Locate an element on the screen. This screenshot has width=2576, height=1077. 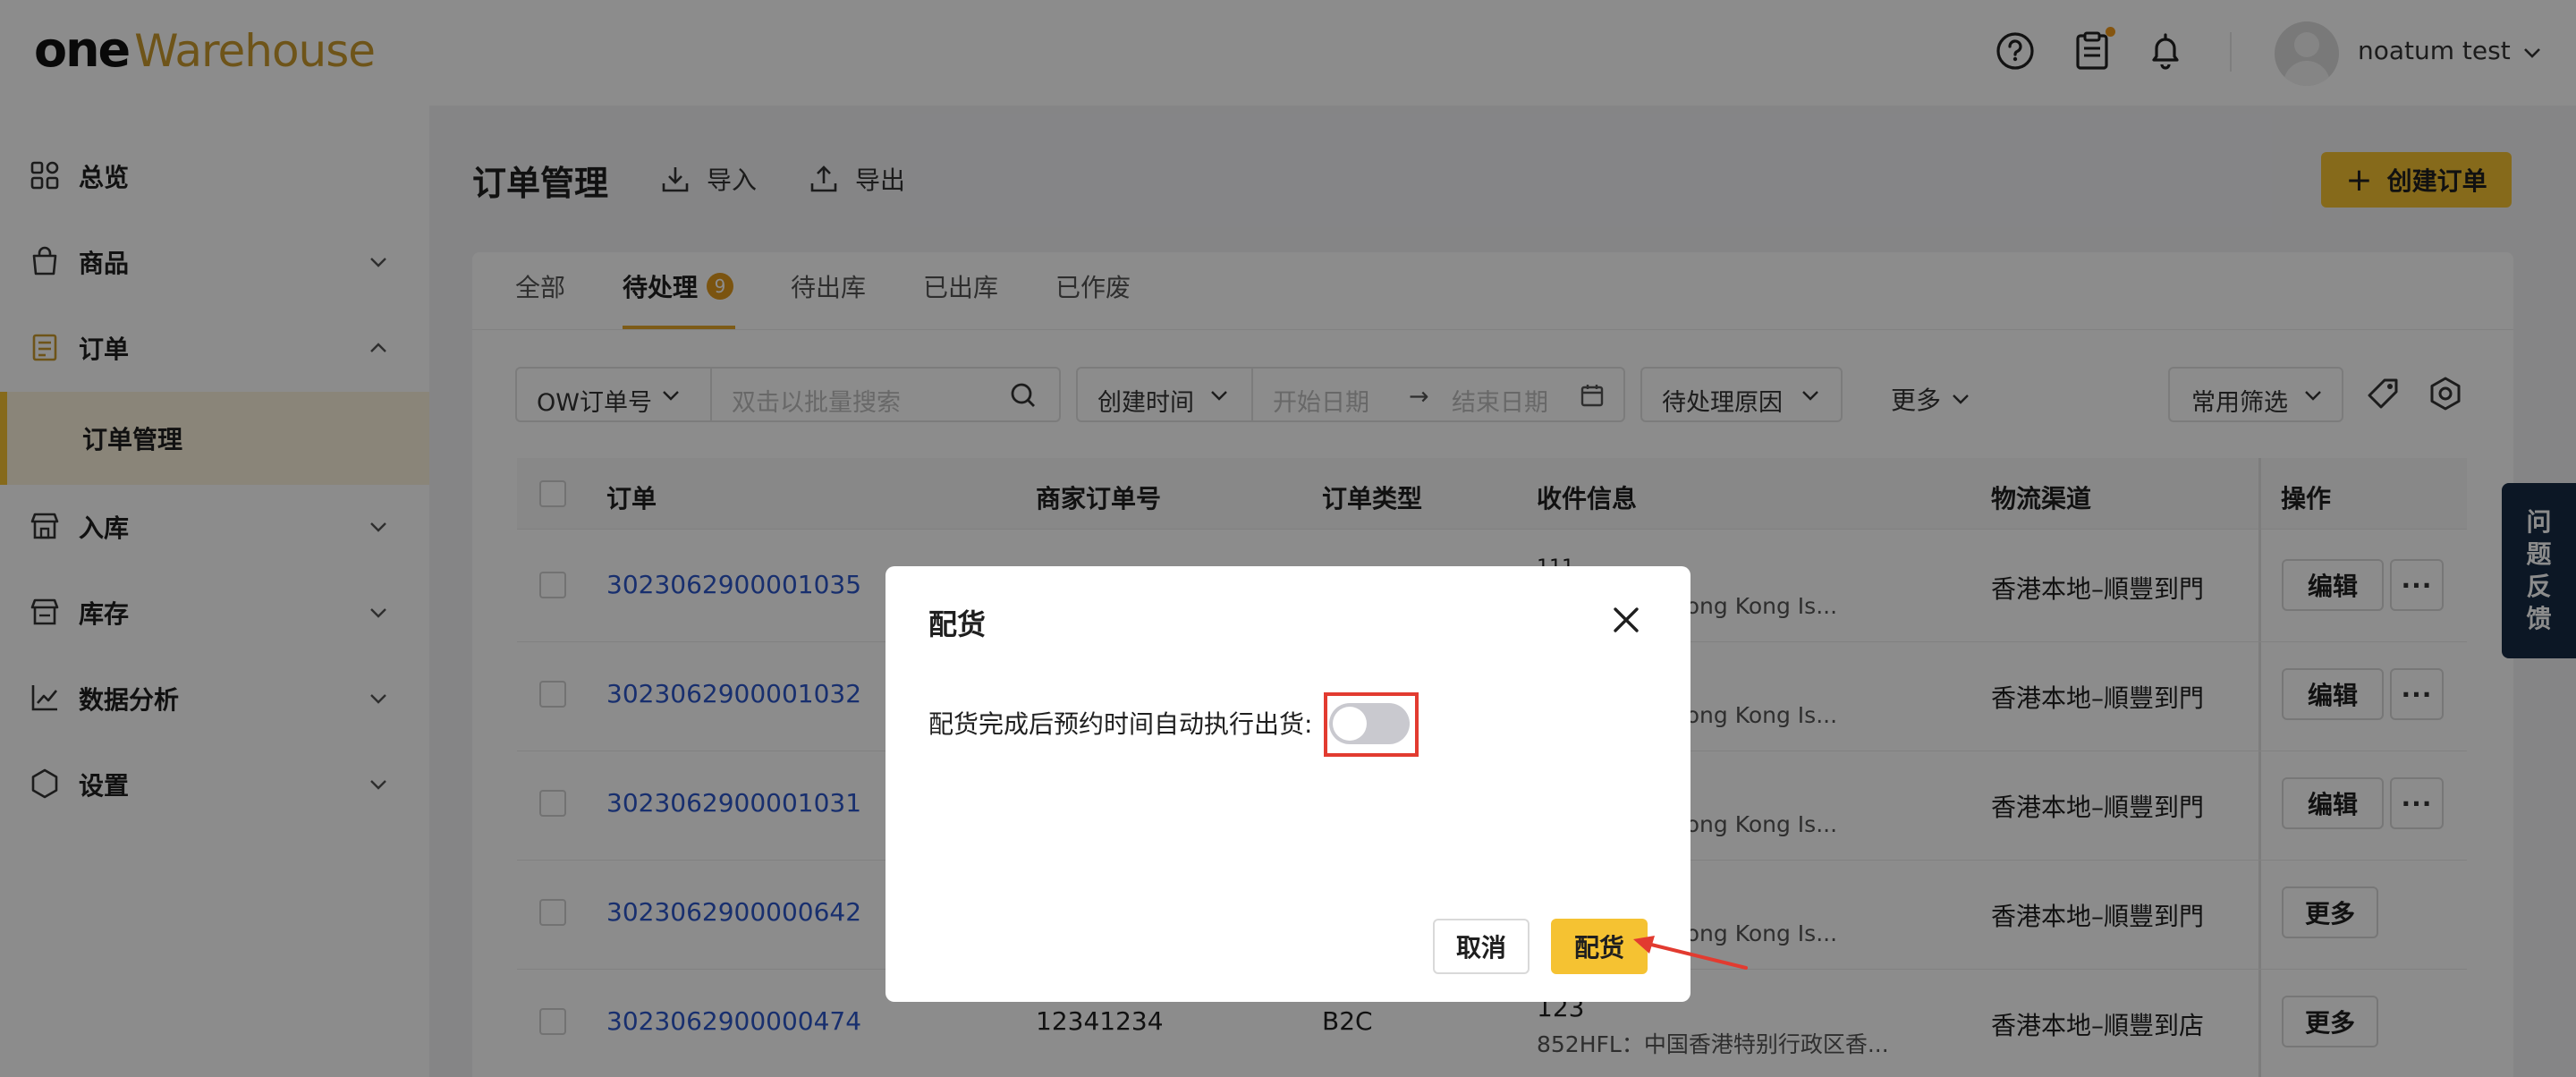
close-icon is located at coordinates (1626, 620).